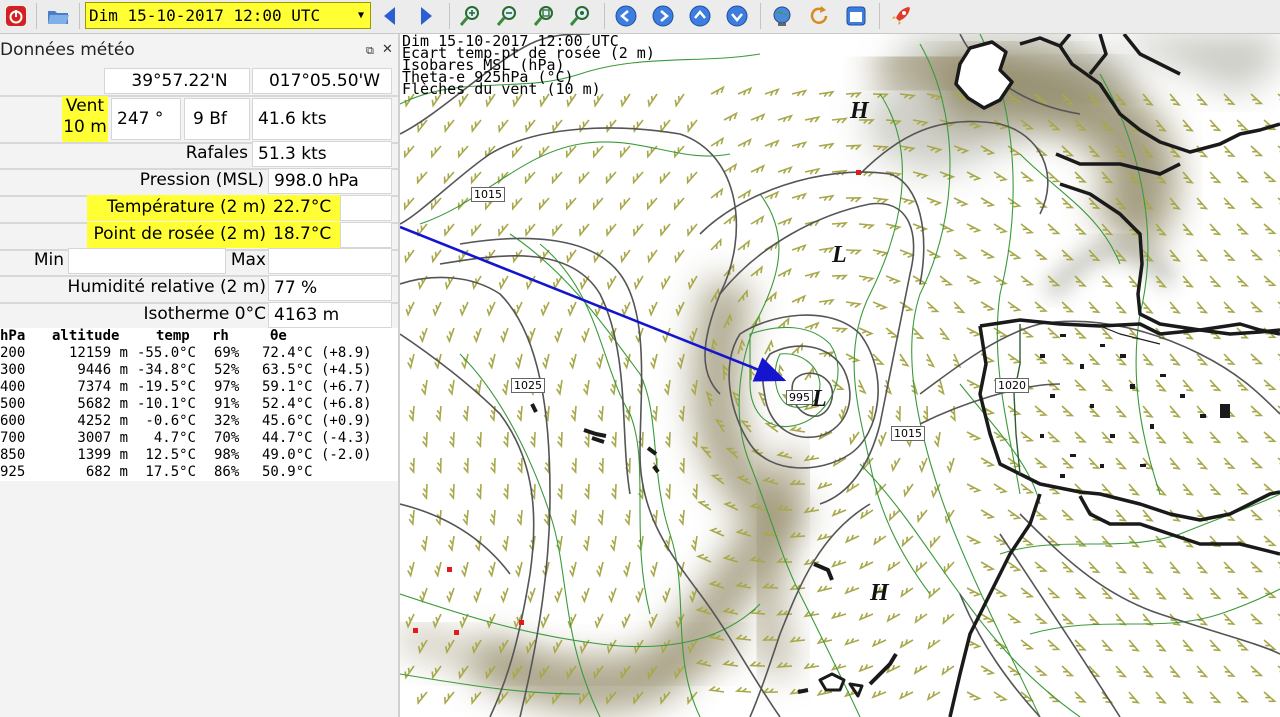  I want to click on sounding-header-cell: hPa, so click(13, 336).